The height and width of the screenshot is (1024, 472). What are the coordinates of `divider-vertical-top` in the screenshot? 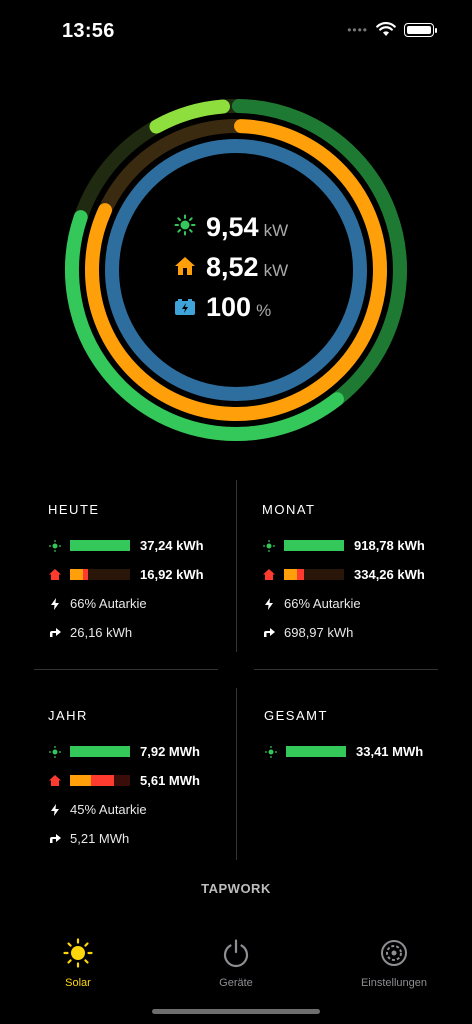 It's located at (236, 566).